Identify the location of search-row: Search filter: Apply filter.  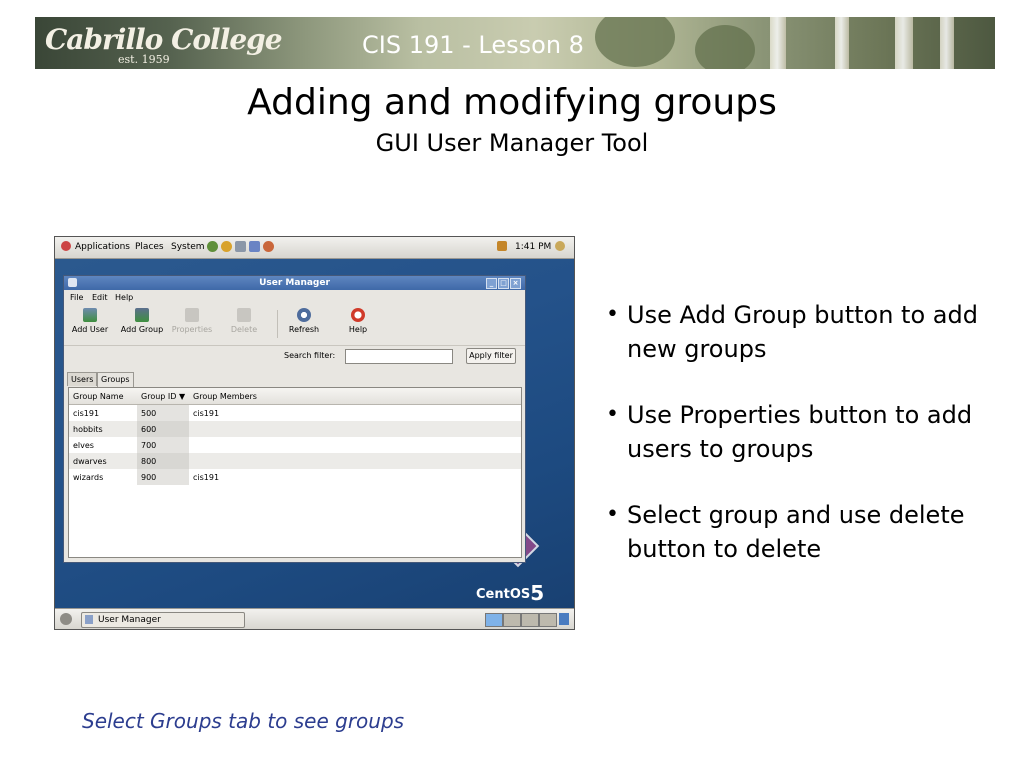
(294, 357).